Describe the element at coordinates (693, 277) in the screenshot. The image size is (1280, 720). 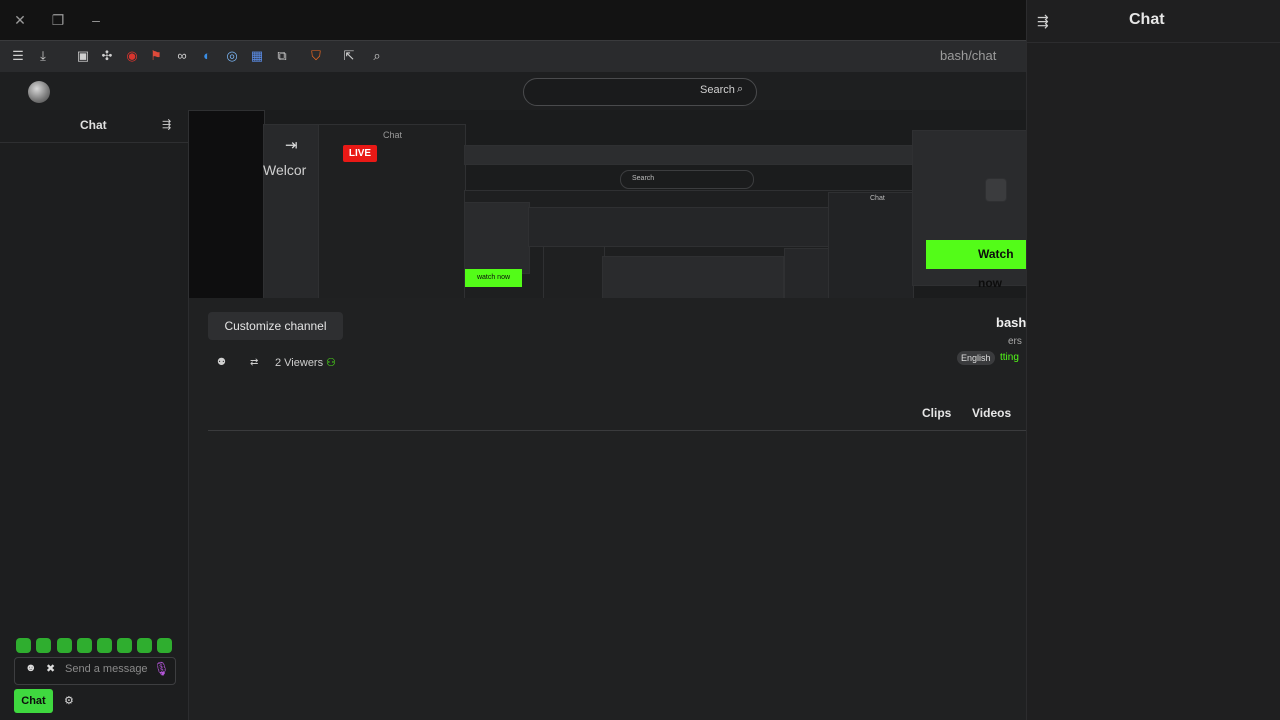
I see `nested-inner-stream` at that location.